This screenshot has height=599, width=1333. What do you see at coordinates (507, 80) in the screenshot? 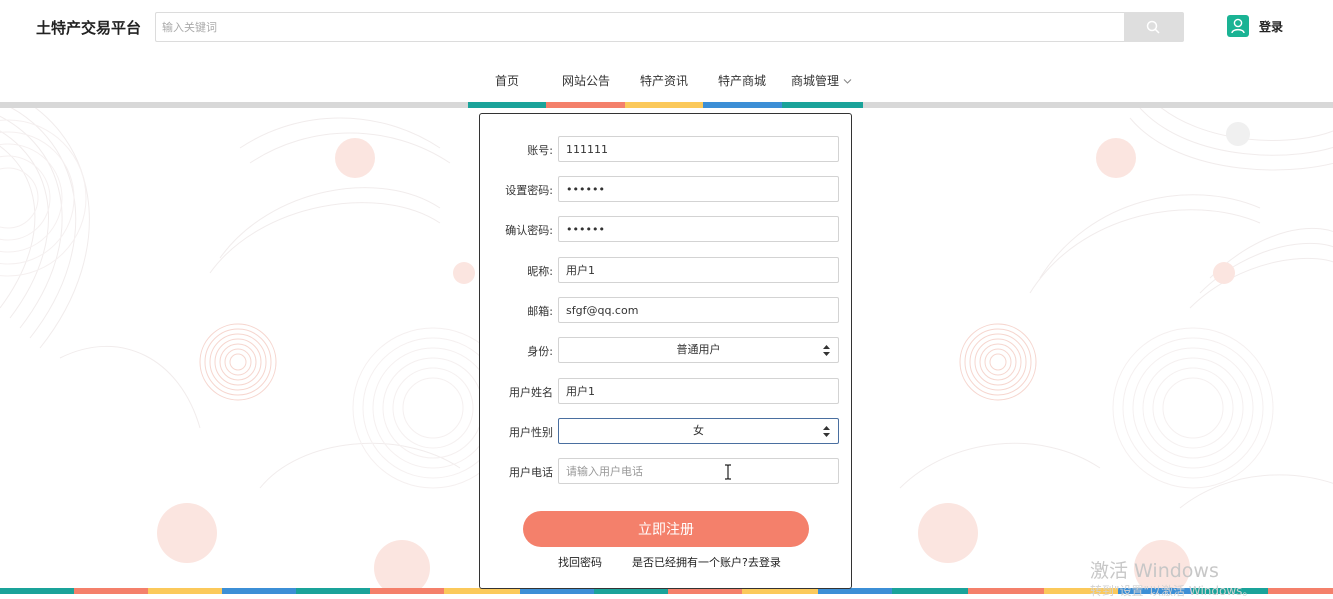
I see `nav-home: 首页` at bounding box center [507, 80].